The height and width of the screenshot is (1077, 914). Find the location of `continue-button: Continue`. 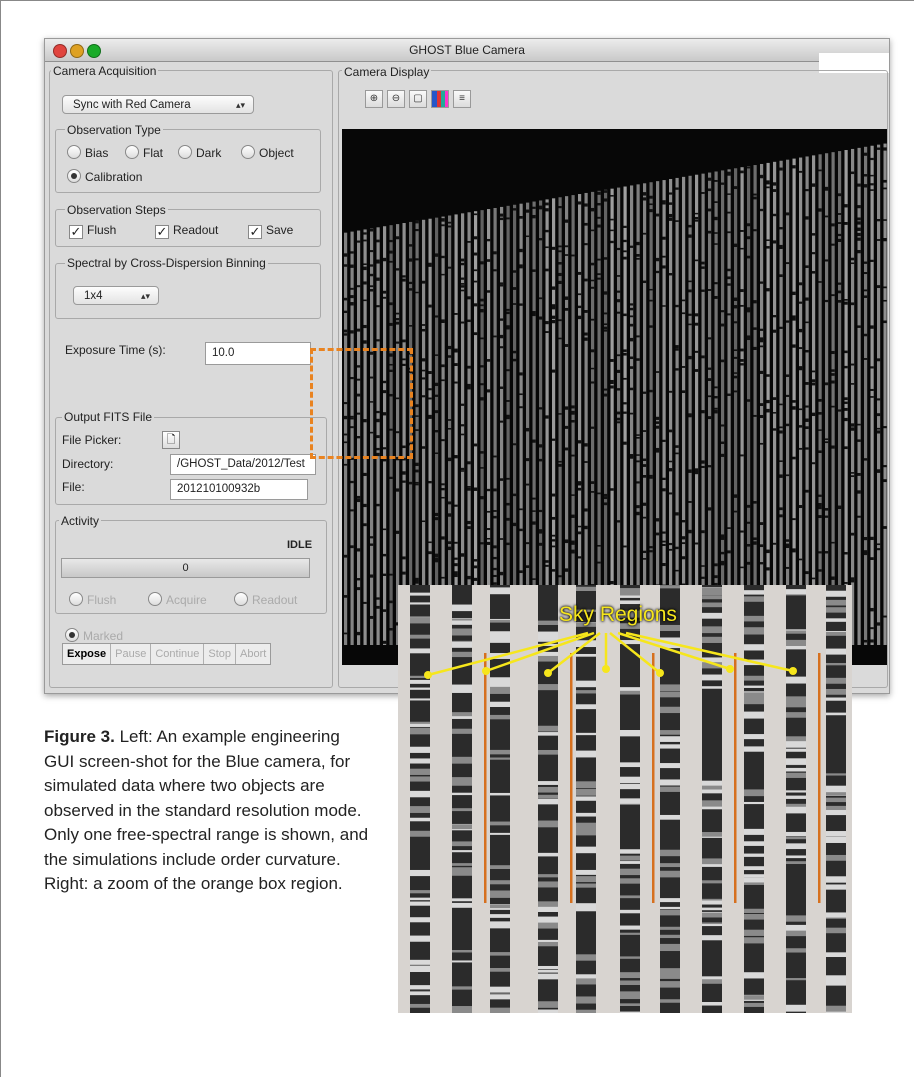

continue-button: Continue is located at coordinates (178, 654).